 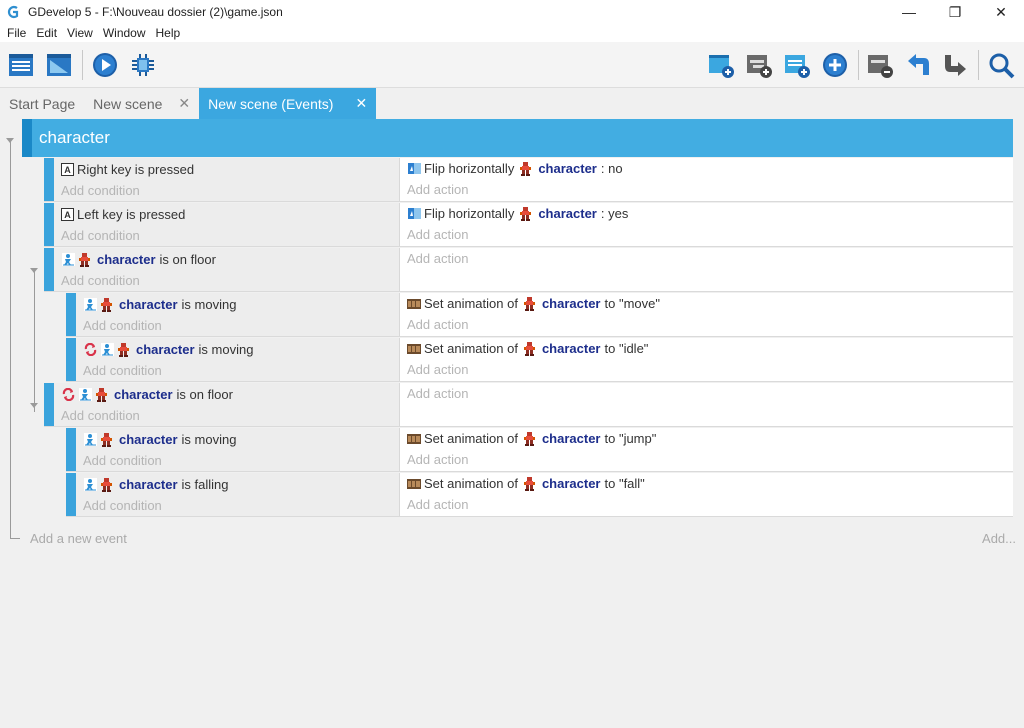 I want to click on action-line: Set animation of character to "move", so click(x=533, y=303).